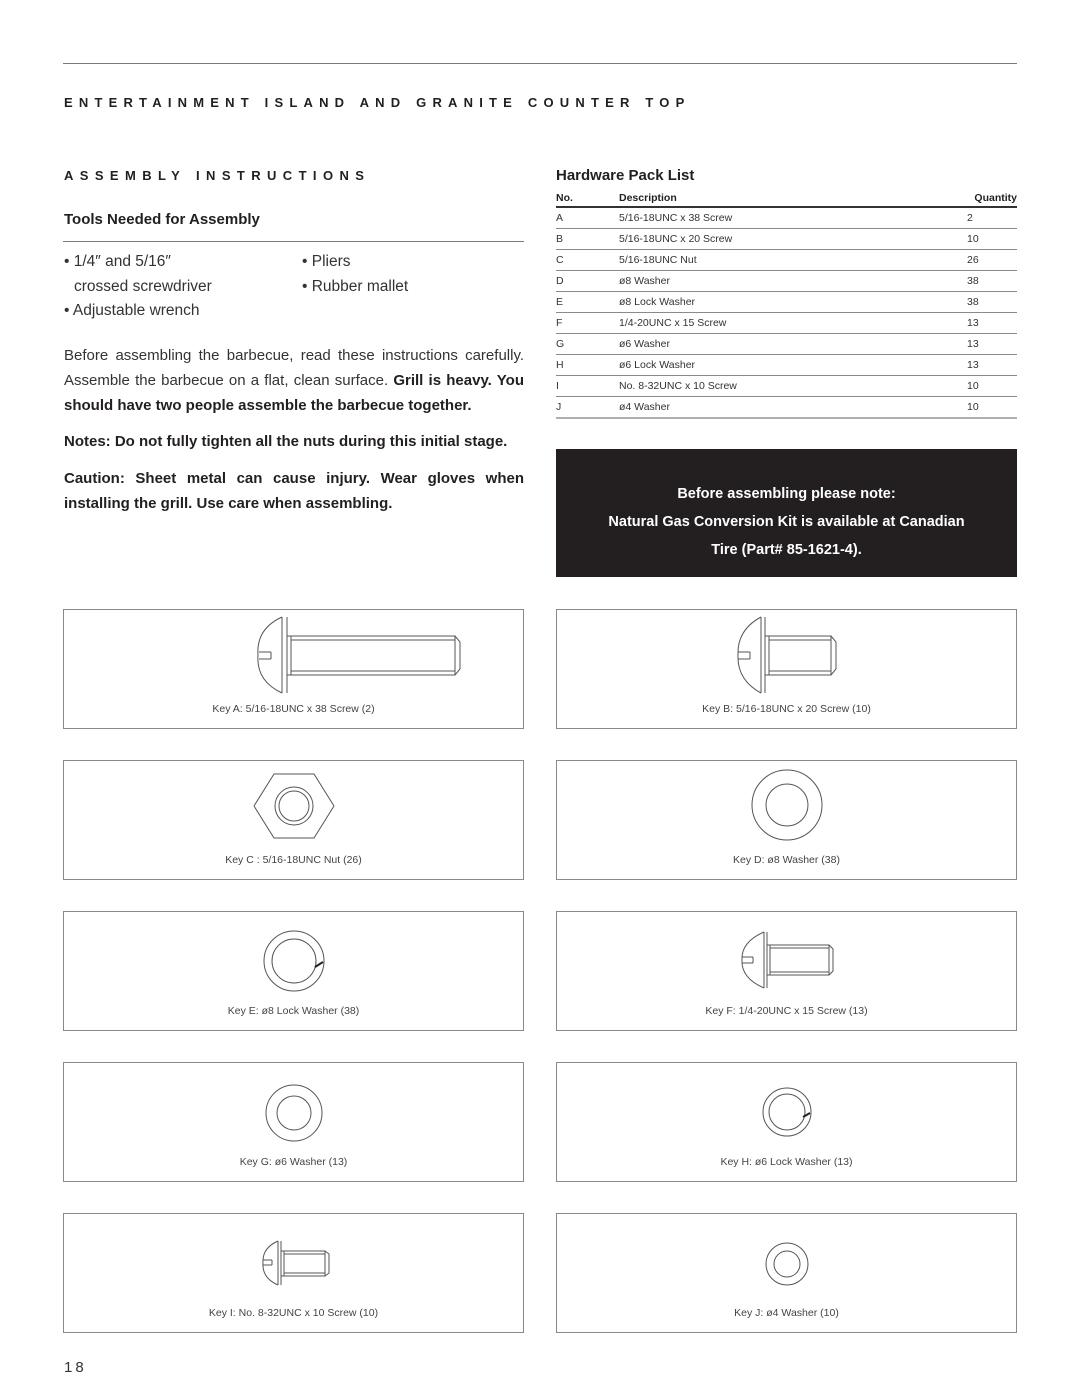  Describe the element at coordinates (786, 494) in the screenshot. I see `notice-heading: Before assembling please note:` at that location.